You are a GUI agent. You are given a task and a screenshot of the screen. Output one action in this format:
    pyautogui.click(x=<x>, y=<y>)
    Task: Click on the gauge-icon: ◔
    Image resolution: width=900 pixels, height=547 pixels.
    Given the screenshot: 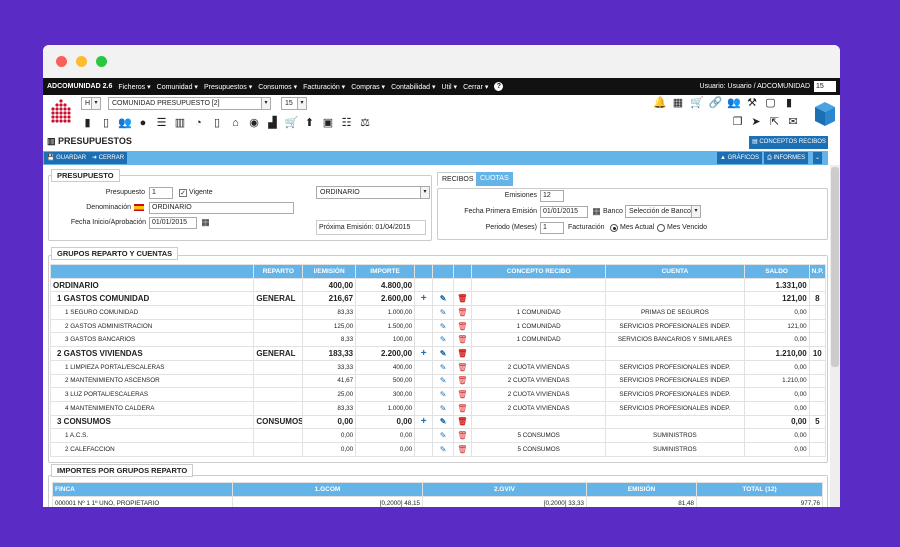 What is the action you would take?
    pyautogui.click(x=198, y=123)
    